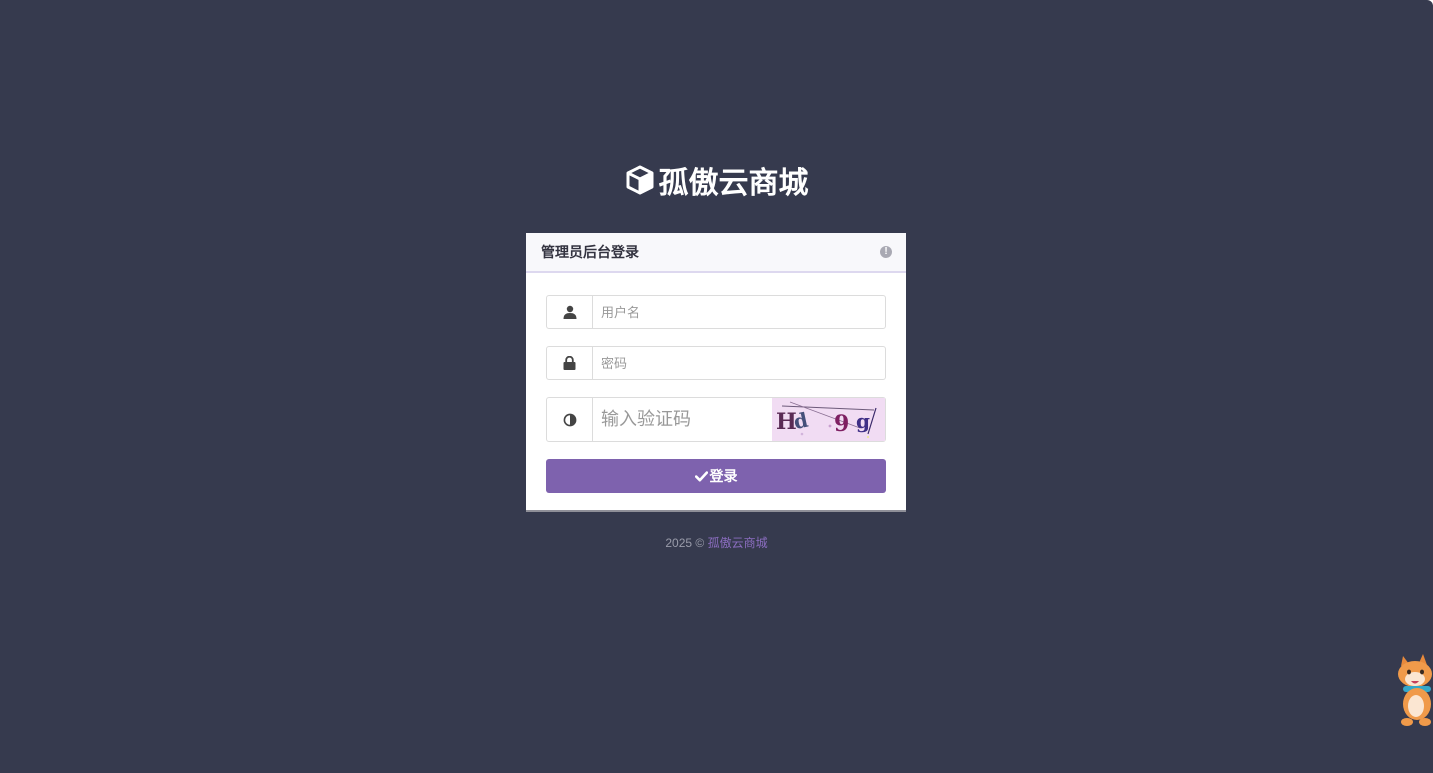 The width and height of the screenshot is (1433, 773). What do you see at coordinates (733, 183) in the screenshot?
I see `brand-name: 孤傲云商城` at bounding box center [733, 183].